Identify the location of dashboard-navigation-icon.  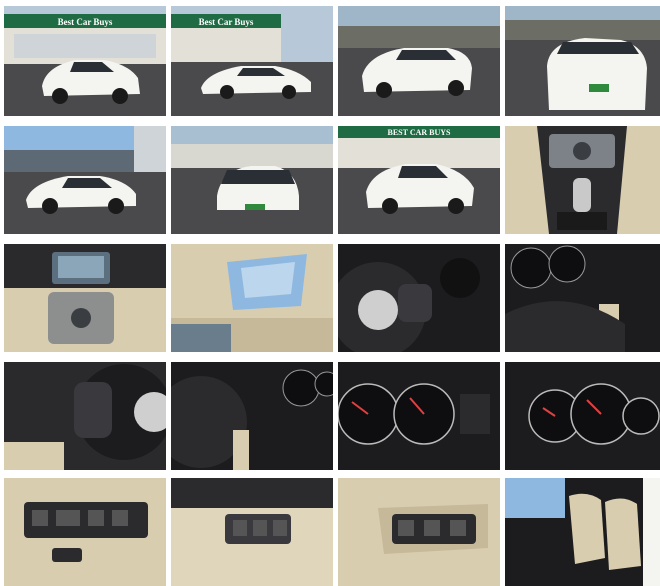
(85, 298).